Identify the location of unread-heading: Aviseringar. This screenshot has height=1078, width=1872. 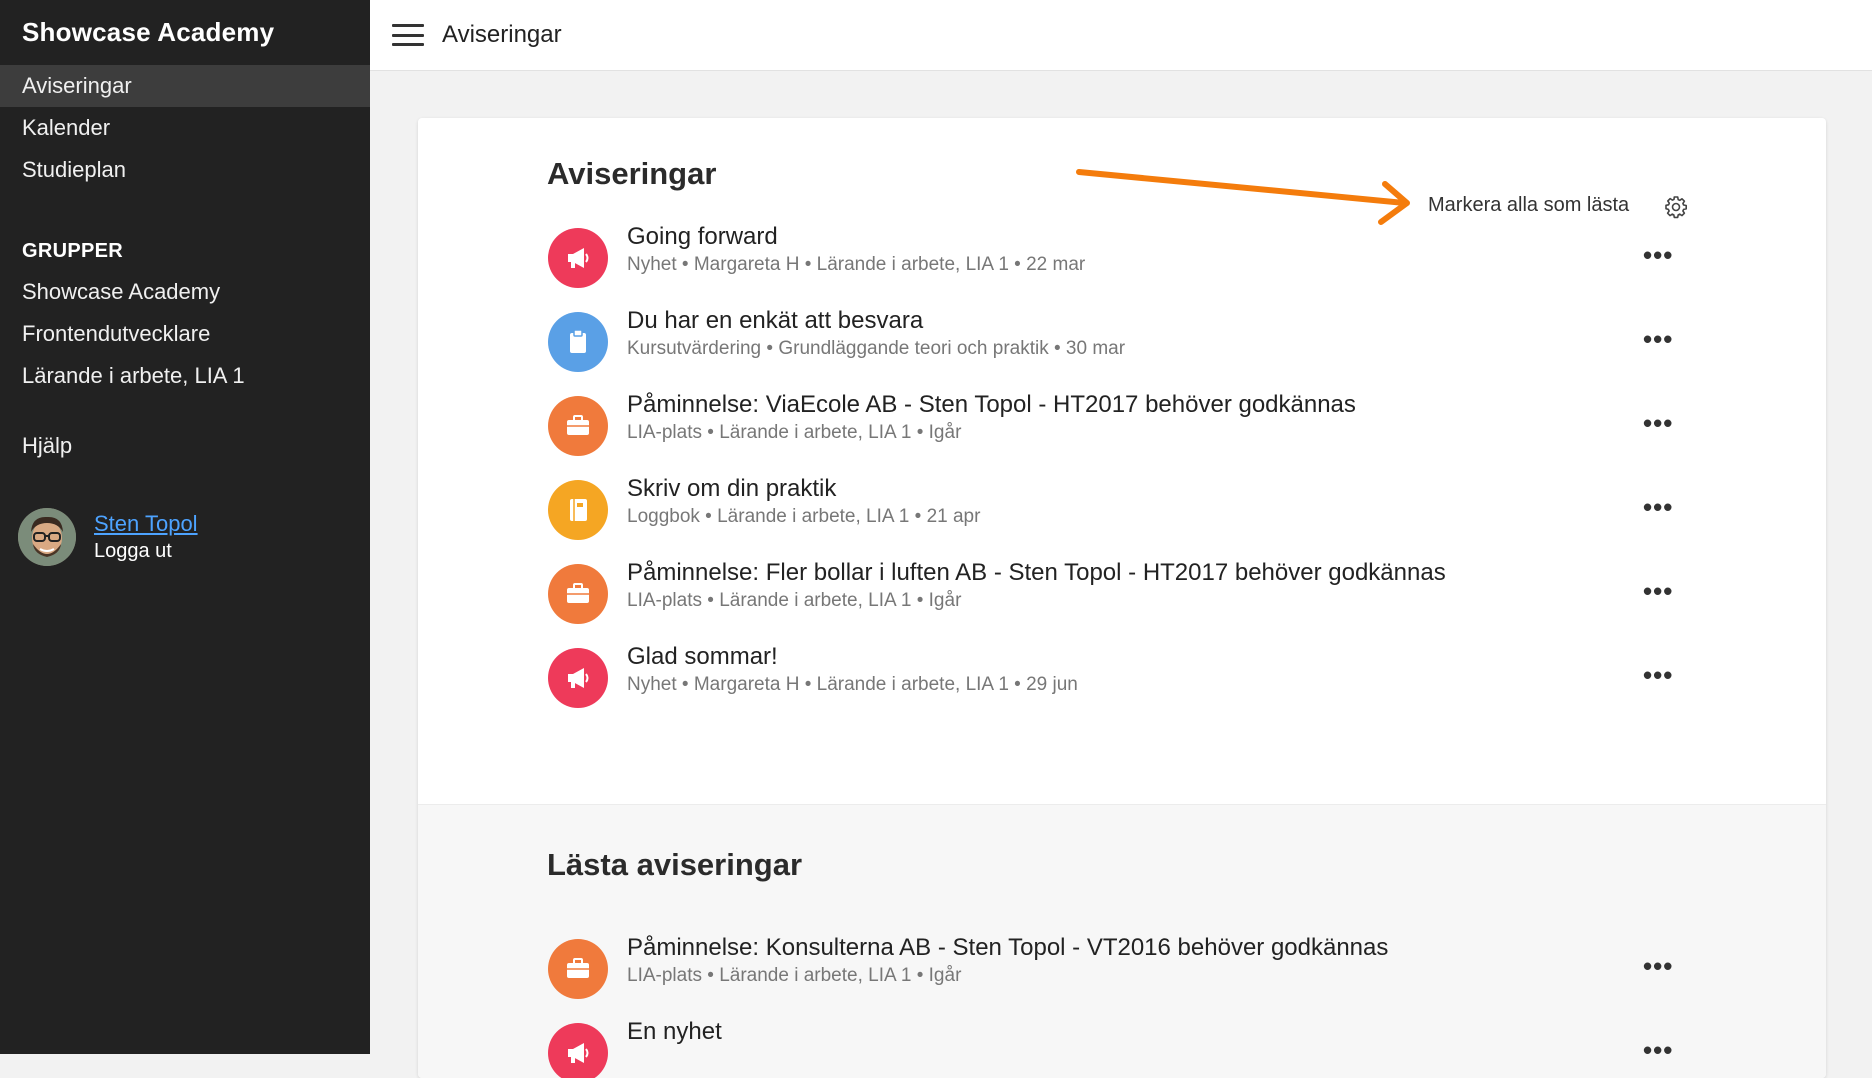
(632, 173).